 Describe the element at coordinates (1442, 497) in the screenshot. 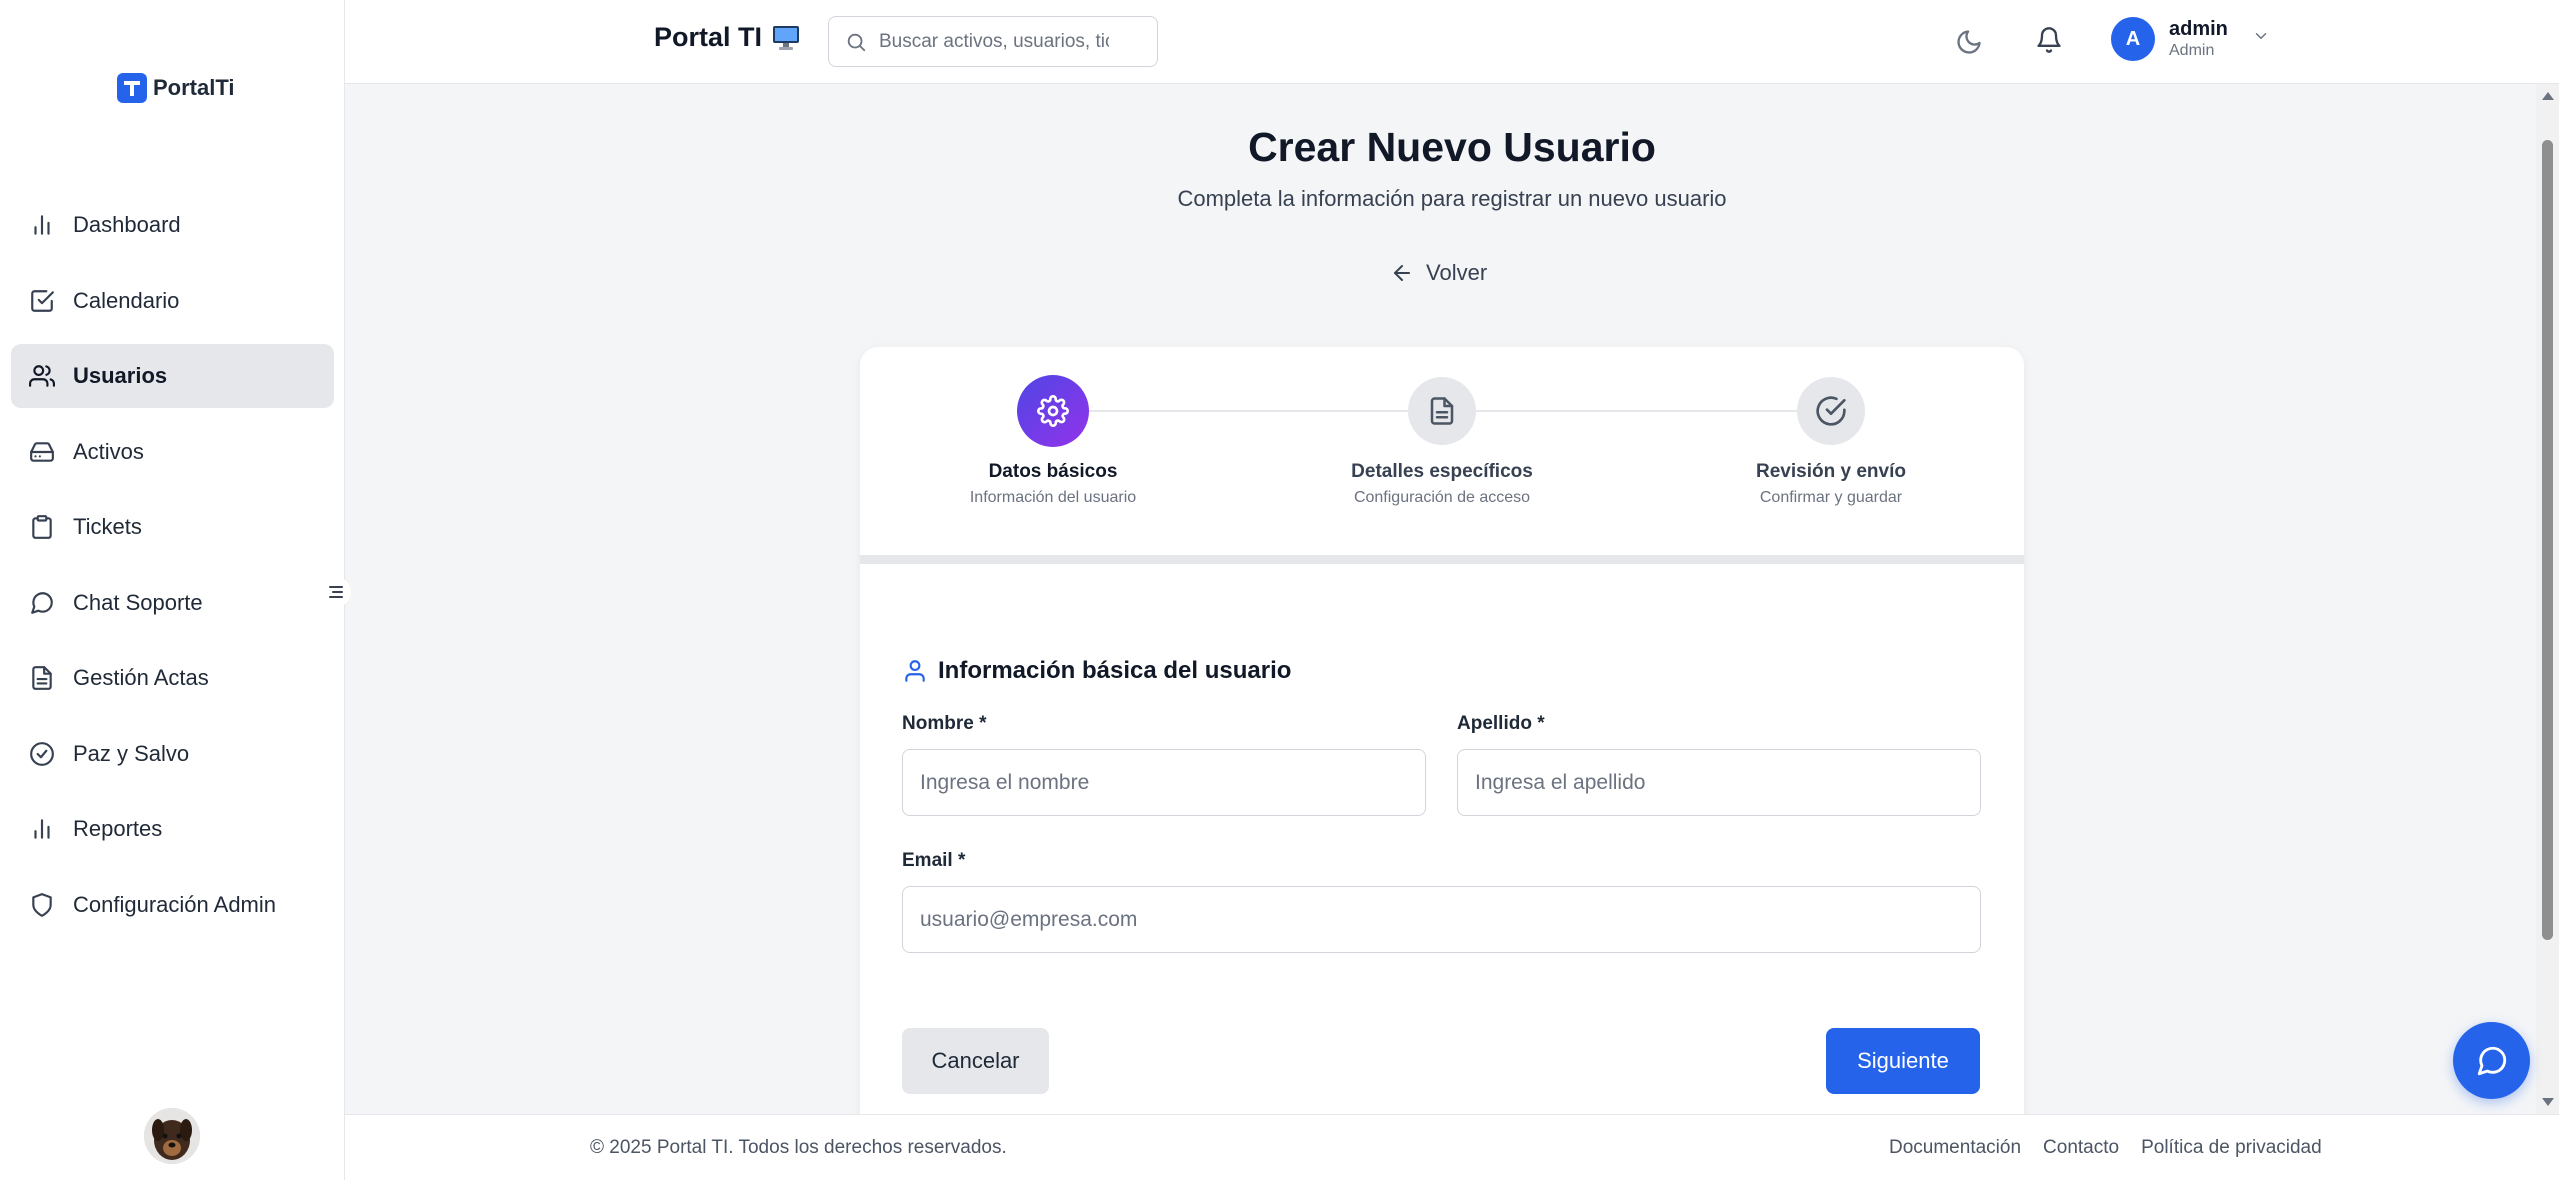

I see `step-desc: Configuración de acceso` at that location.